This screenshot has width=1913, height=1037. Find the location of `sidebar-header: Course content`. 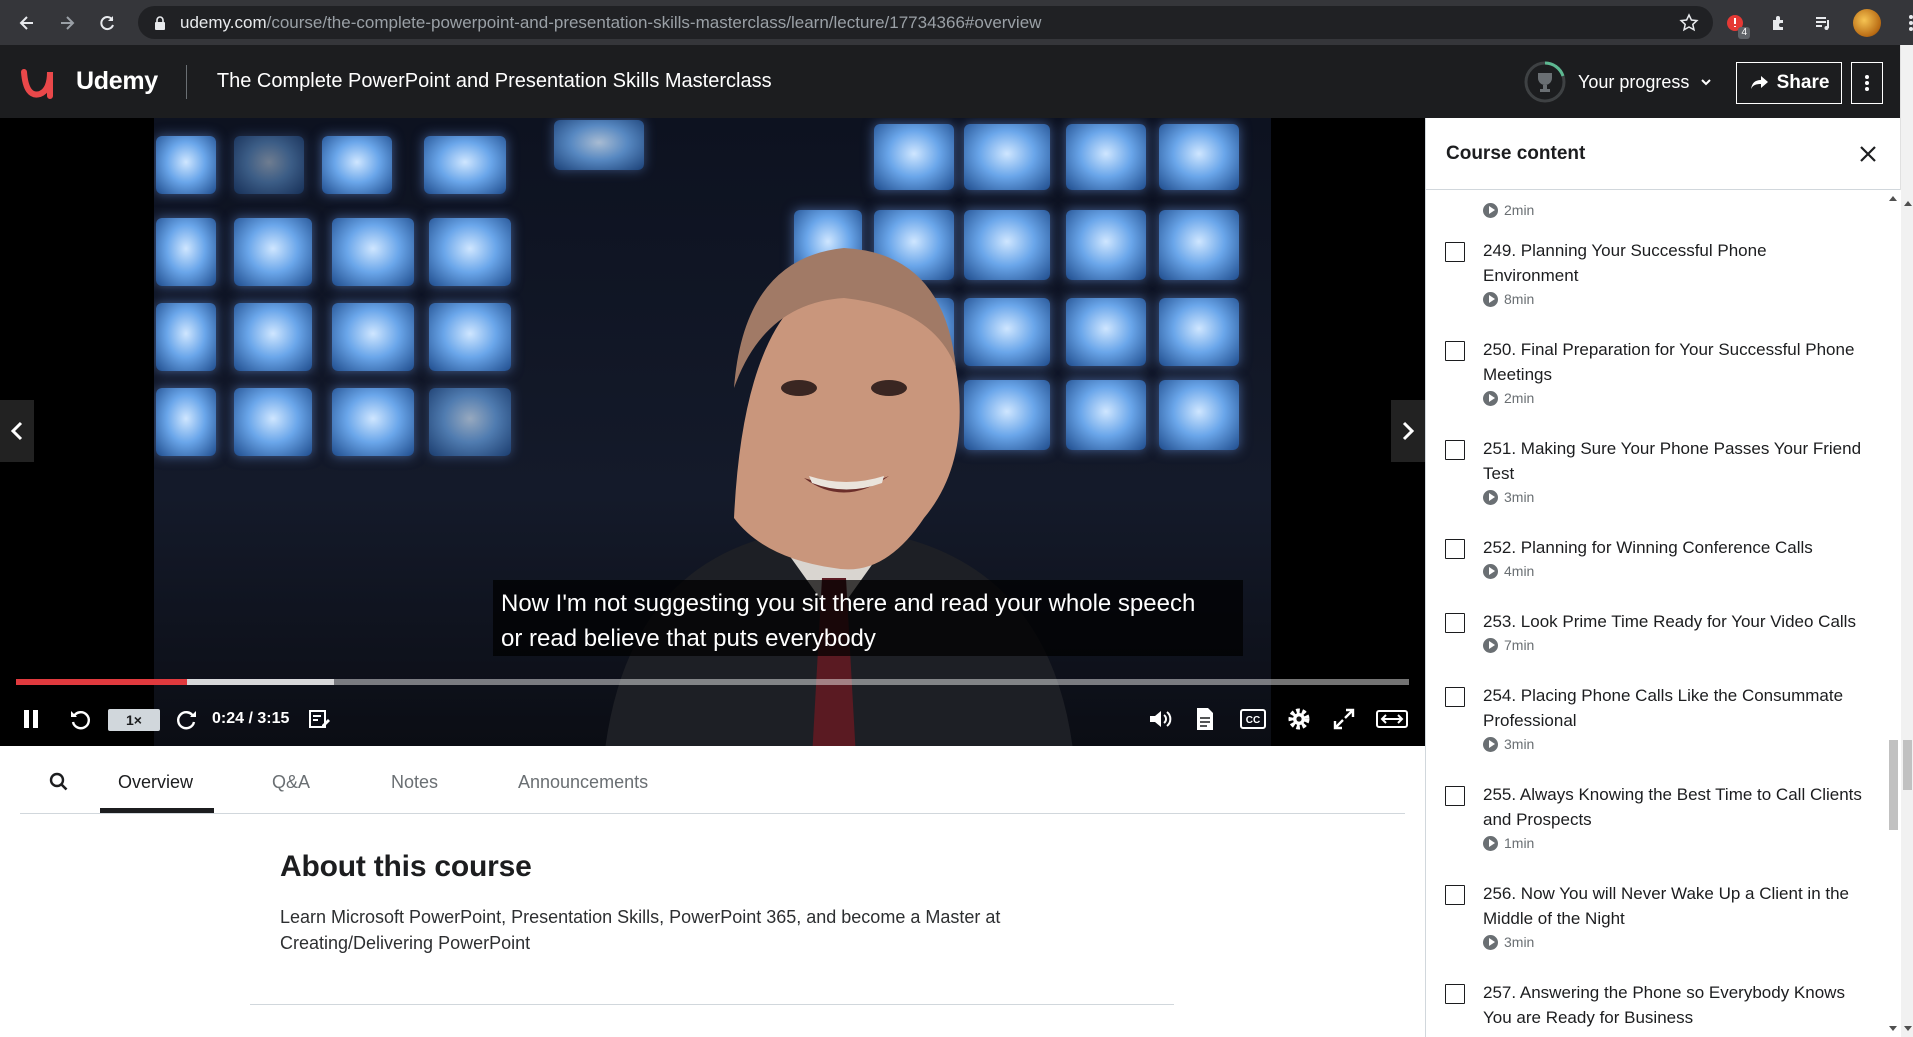

sidebar-header: Course content is located at coordinates (1663, 154).